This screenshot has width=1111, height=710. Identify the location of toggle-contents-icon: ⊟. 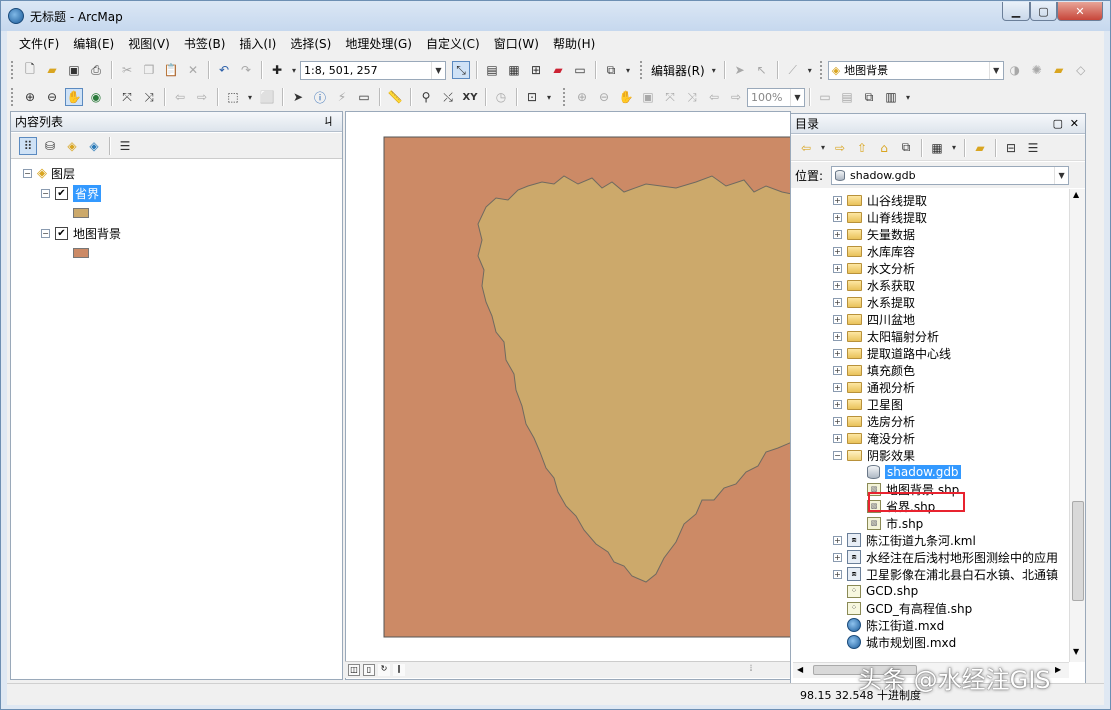
(1011, 148).